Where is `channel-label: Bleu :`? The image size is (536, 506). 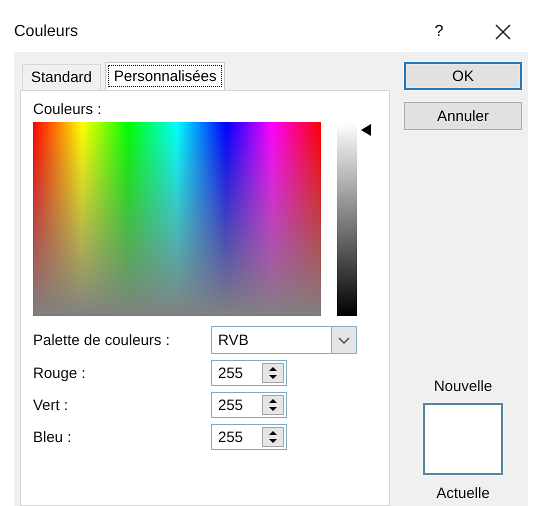 channel-label: Bleu : is located at coordinates (52, 437).